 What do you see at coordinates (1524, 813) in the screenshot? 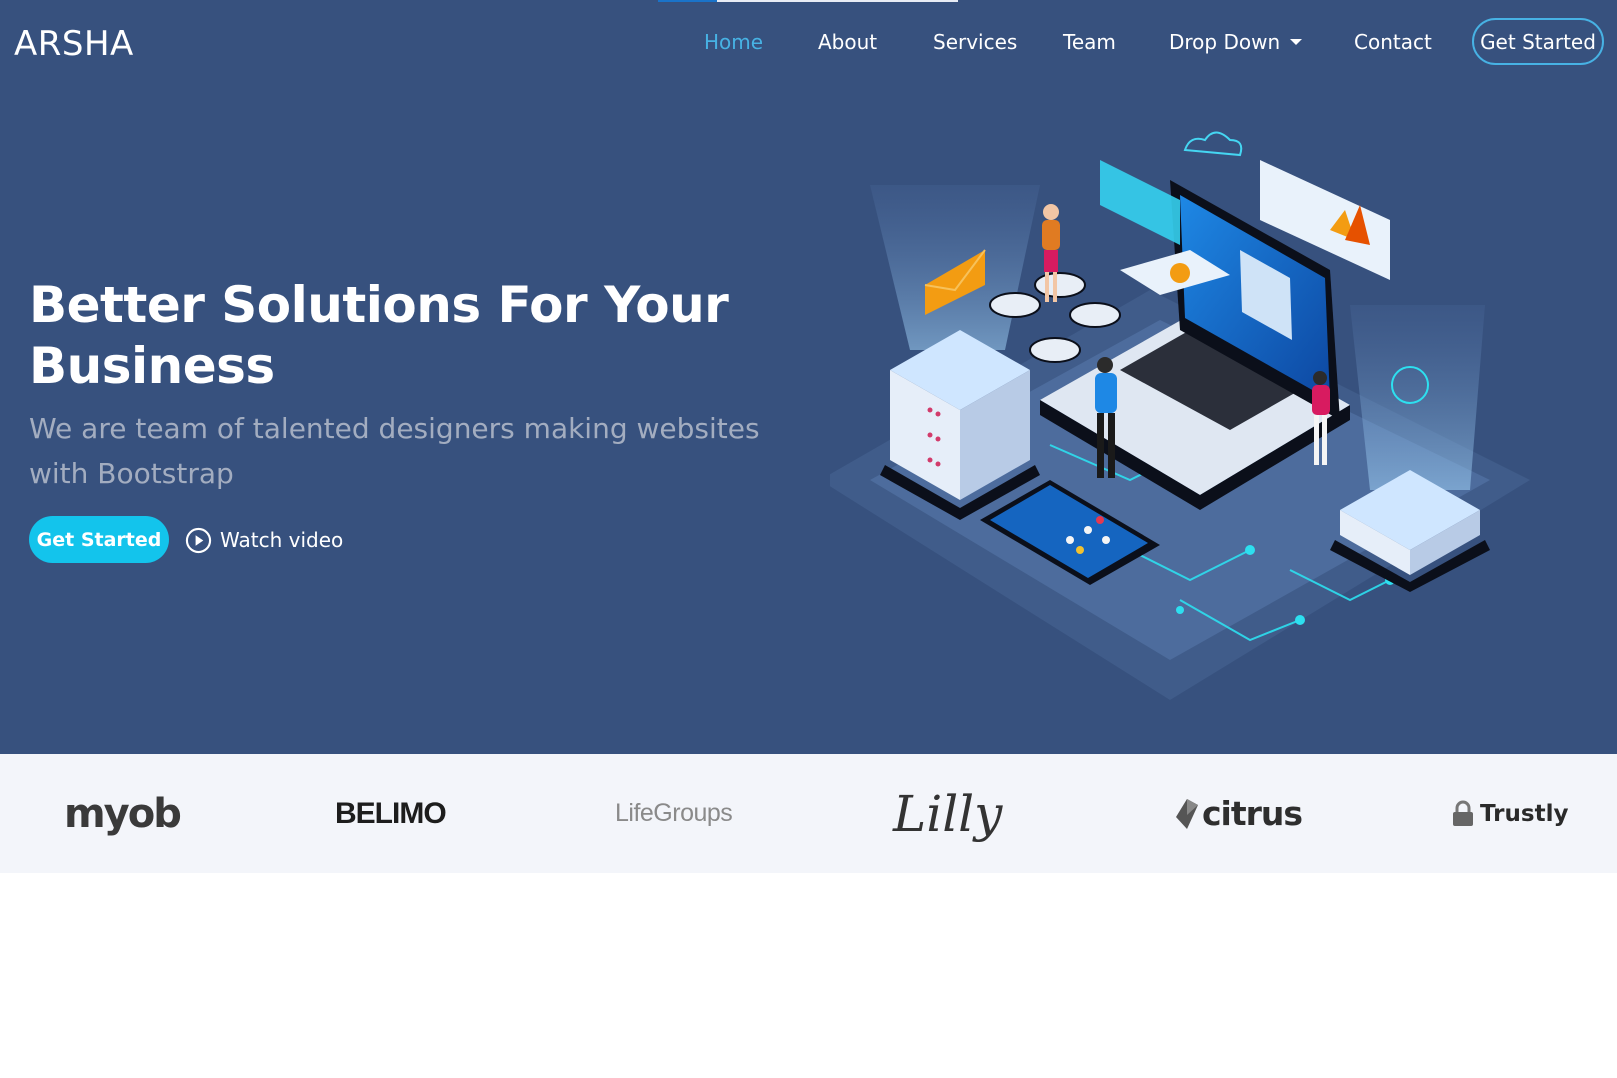
I see `client-logo-trustly-text: Trustly` at bounding box center [1524, 813].